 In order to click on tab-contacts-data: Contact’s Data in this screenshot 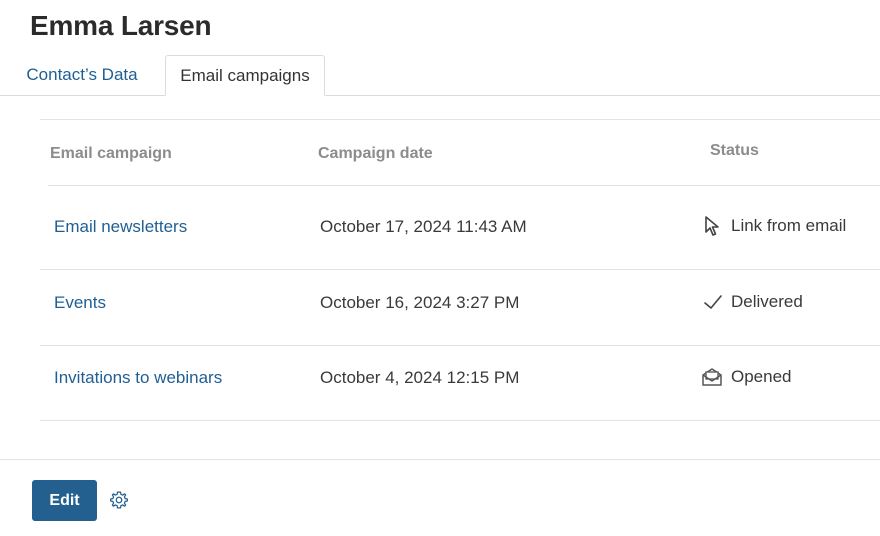, I will do `click(82, 75)`.